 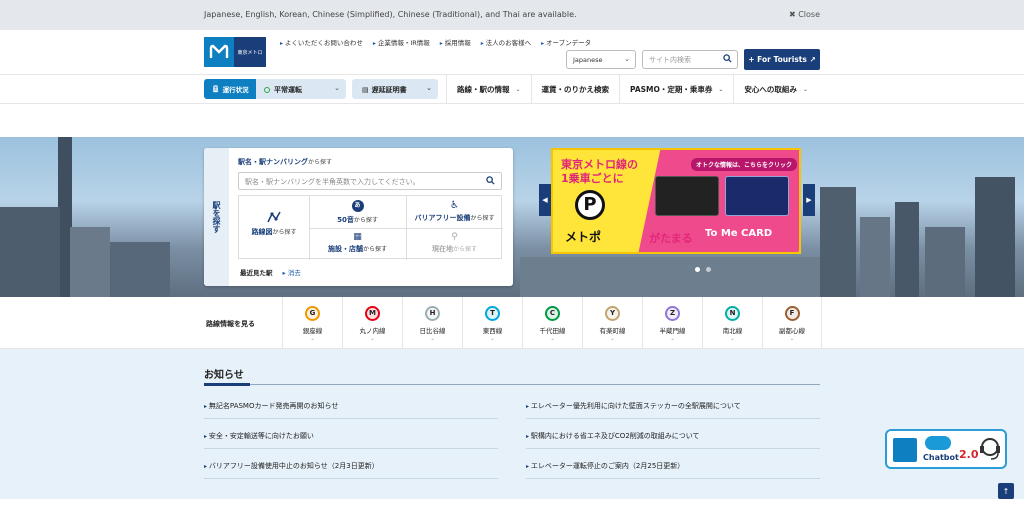 I want to click on util-link-recruit: 採用情報, so click(x=455, y=42).